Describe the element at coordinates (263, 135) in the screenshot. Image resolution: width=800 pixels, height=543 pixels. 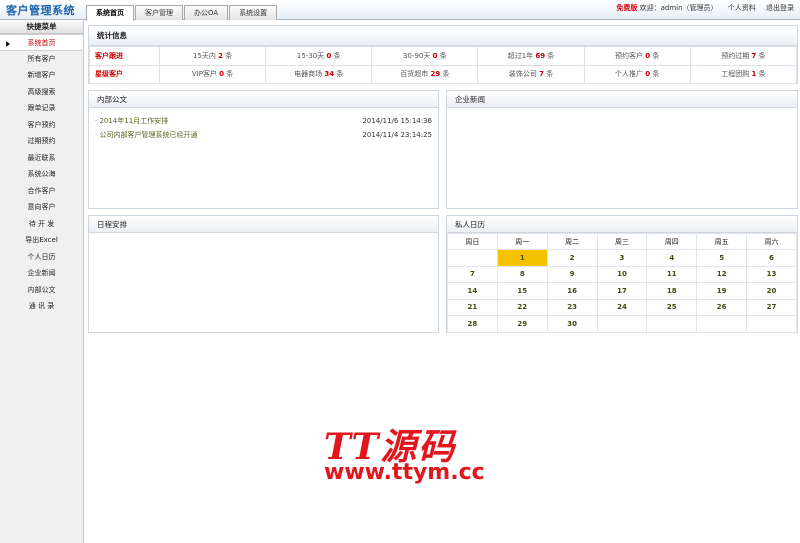
I see `list-item: · 公司内部客户管理系统已经开通 2014/11/4 23:14:25` at that location.